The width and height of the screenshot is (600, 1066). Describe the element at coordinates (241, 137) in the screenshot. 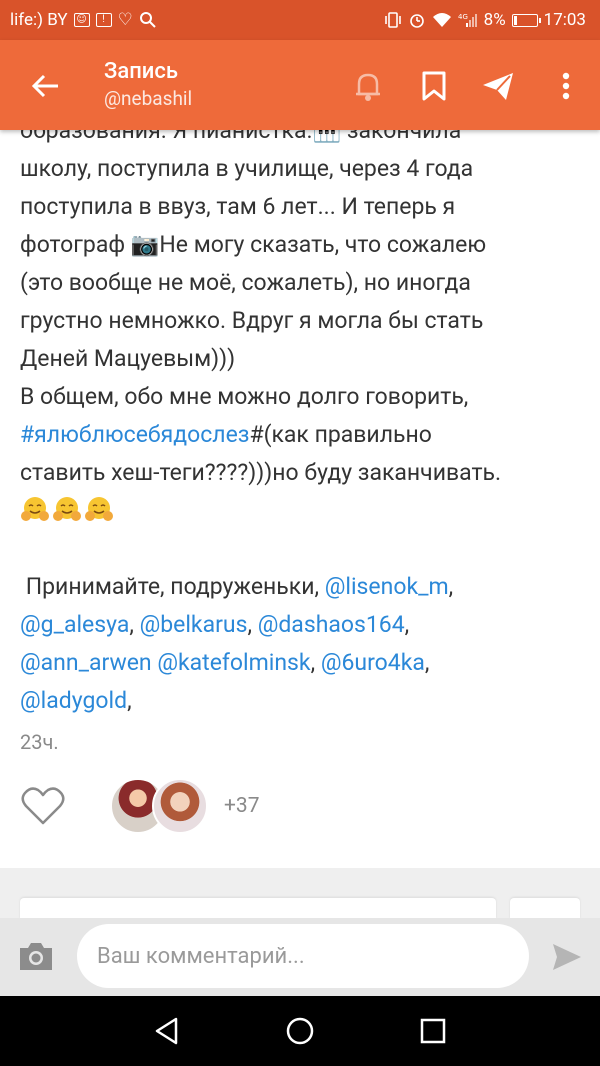

I see `post-line: образования. Я пианистка.🎹 закончила` at that location.